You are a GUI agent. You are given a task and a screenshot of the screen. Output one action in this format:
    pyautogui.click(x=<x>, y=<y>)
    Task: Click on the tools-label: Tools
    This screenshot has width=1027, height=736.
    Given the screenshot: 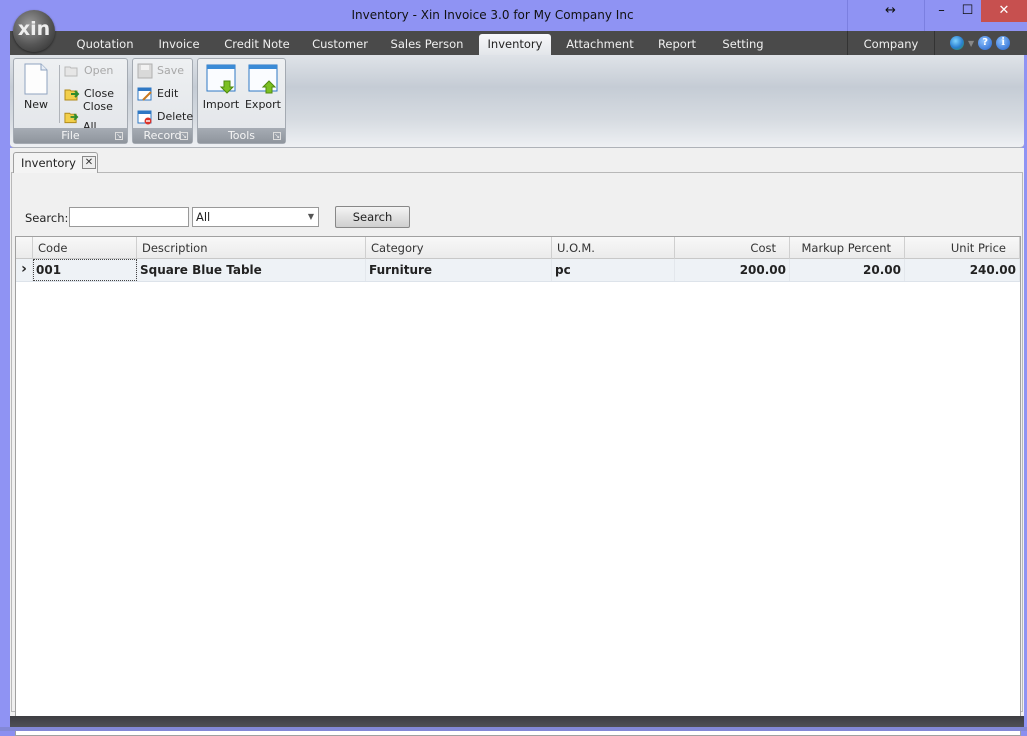 What is the action you would take?
    pyautogui.click(x=241, y=135)
    